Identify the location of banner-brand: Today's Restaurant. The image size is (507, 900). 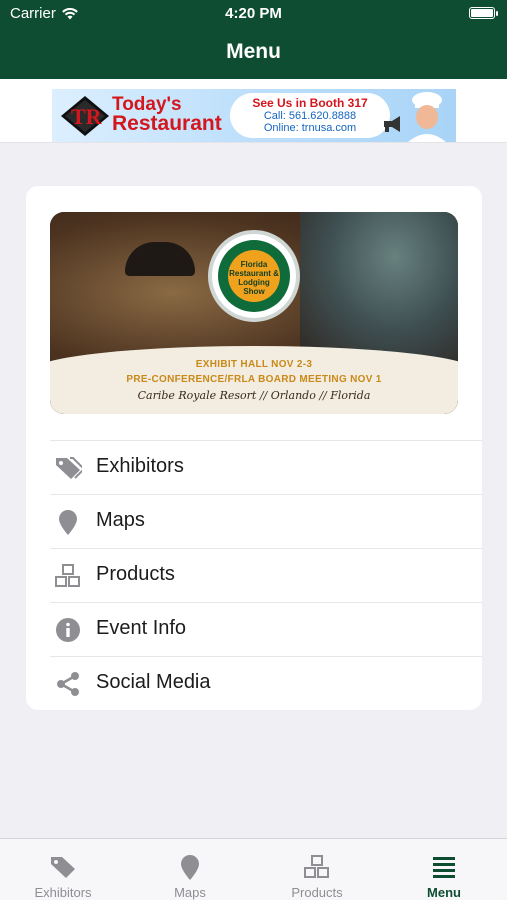
(167, 115).